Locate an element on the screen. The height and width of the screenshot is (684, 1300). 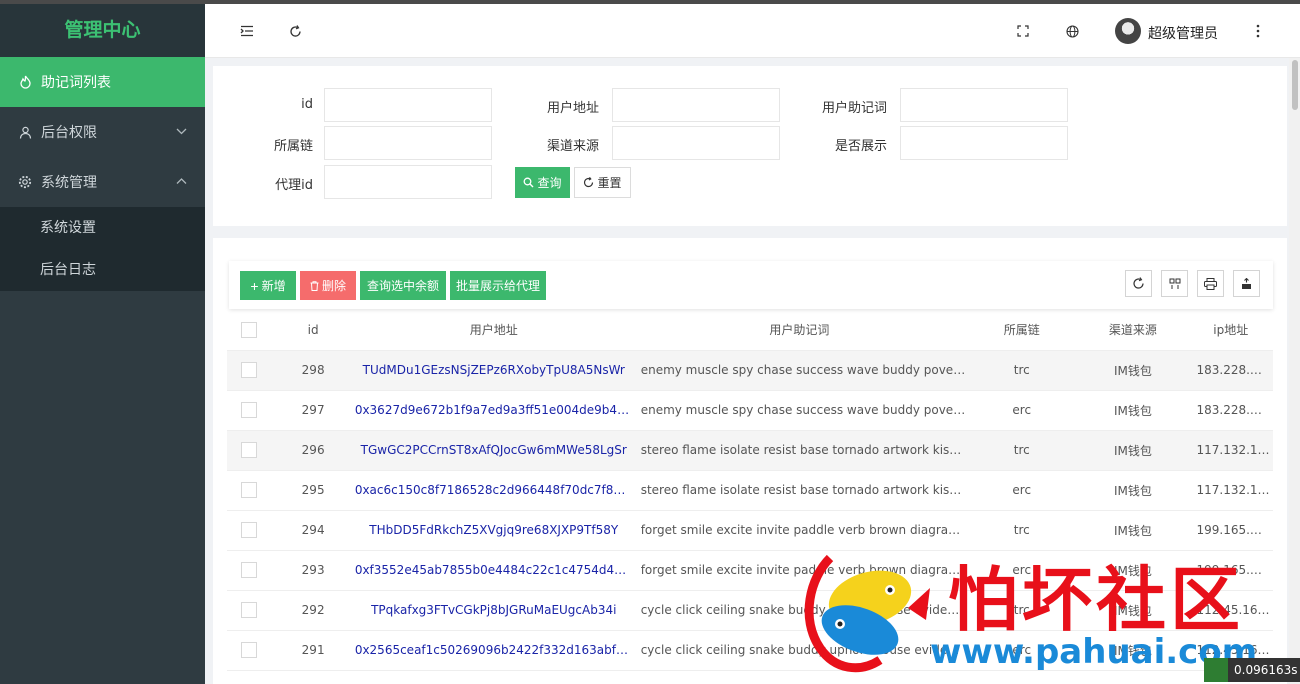
agent-id-input is located at coordinates (408, 182).